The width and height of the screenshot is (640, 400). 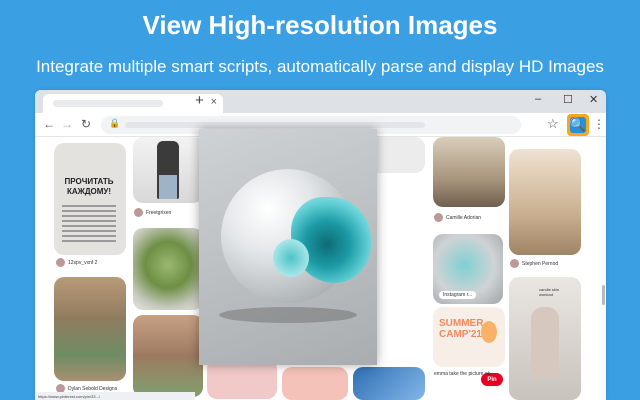 I want to click on pin-fashion, so click(x=168, y=170).